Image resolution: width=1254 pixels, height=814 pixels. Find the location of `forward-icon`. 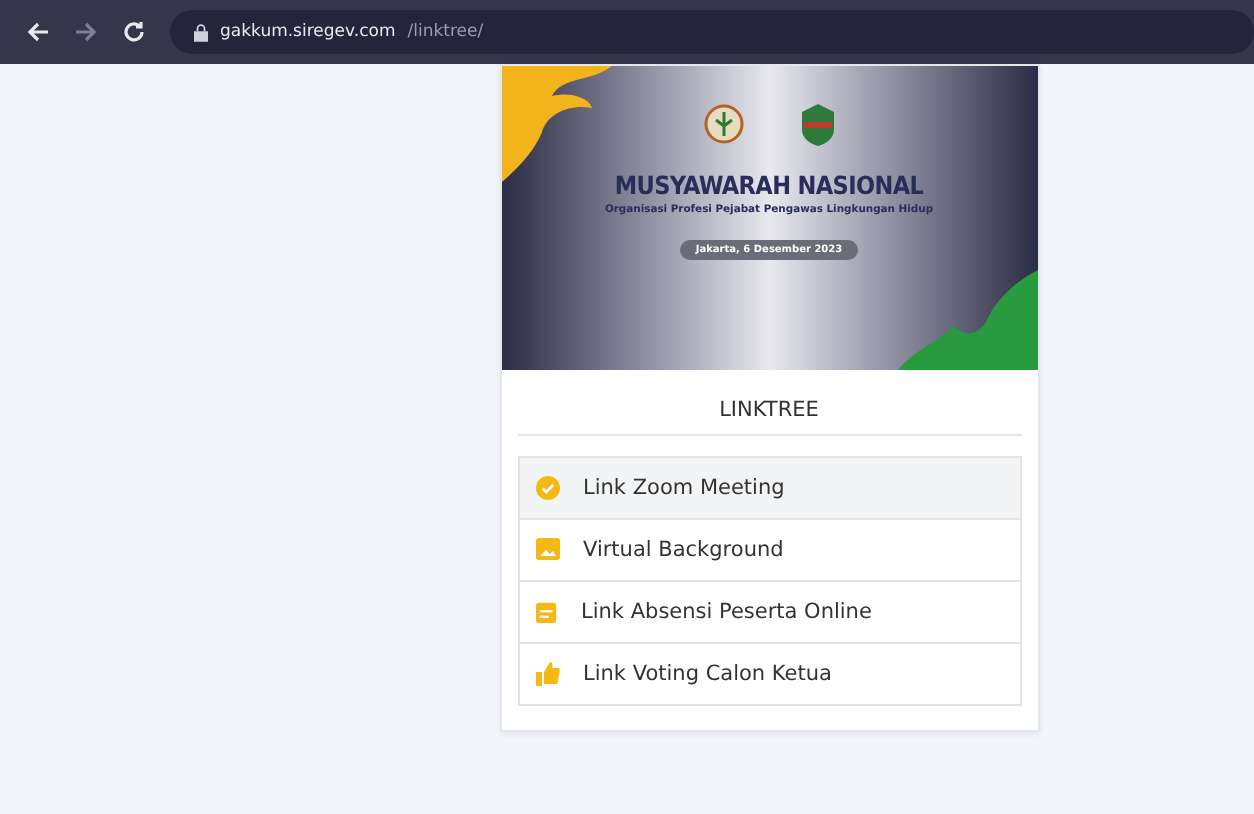

forward-icon is located at coordinates (86, 32).